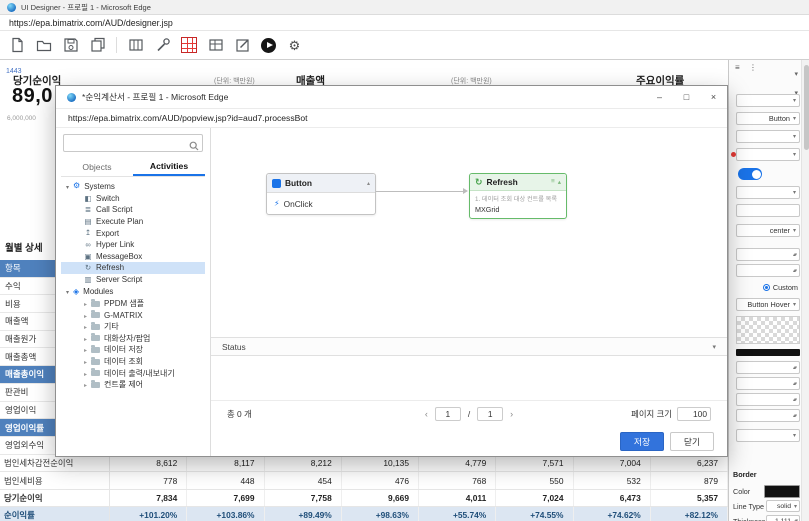 This screenshot has height=521, width=809. I want to click on cell: 550, so click(535, 480).